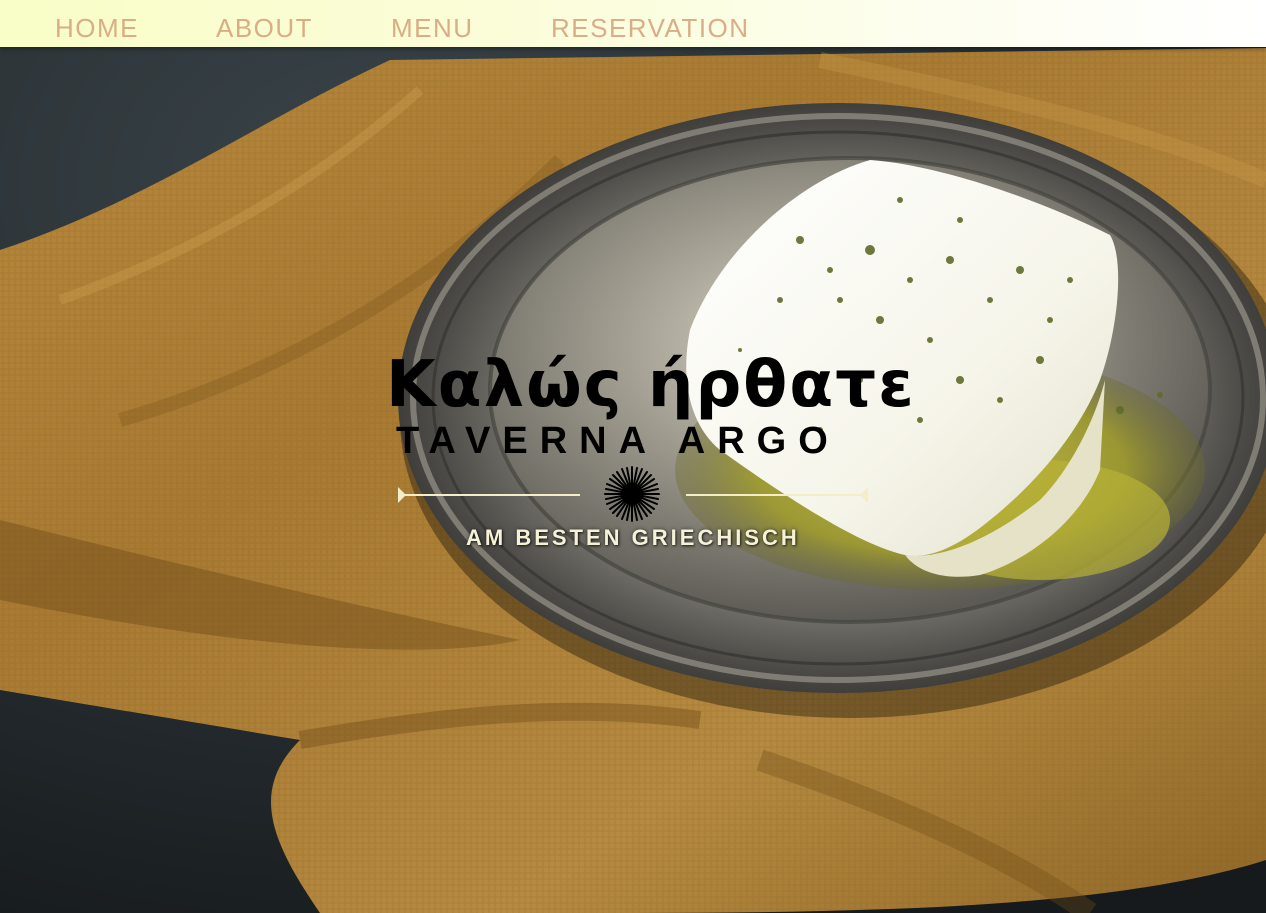 The image size is (1266, 913). Describe the element at coordinates (633, 537) in the screenshot. I see `tagline: AM BESTEN GRIECHISCH` at that location.